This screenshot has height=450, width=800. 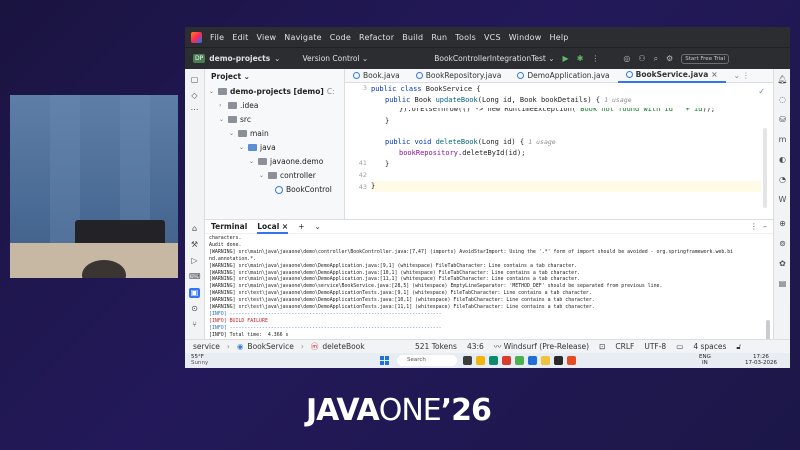 What do you see at coordinates (302, 37) in the screenshot?
I see `menu-navigate: Navigate` at bounding box center [302, 37].